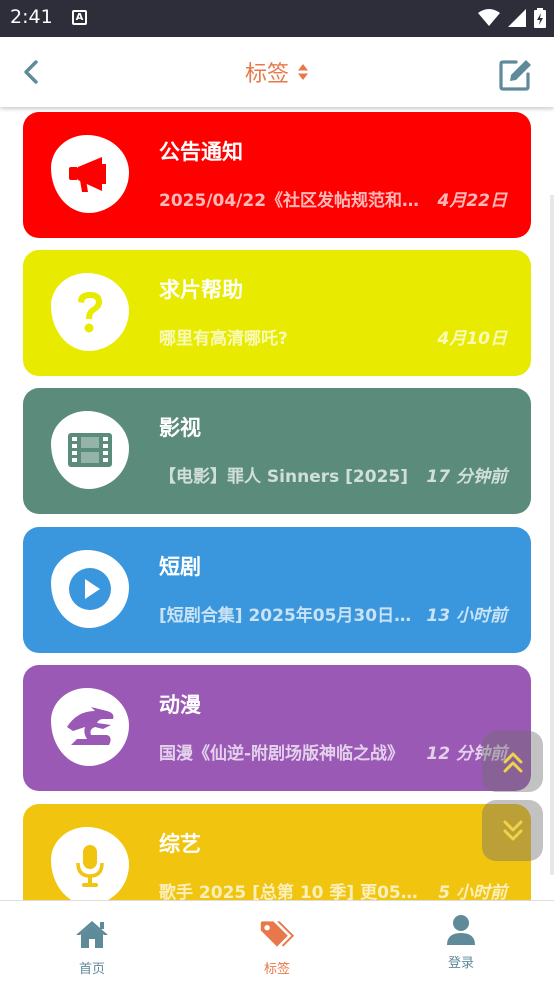  I want to click on question-icon, so click(90, 312).